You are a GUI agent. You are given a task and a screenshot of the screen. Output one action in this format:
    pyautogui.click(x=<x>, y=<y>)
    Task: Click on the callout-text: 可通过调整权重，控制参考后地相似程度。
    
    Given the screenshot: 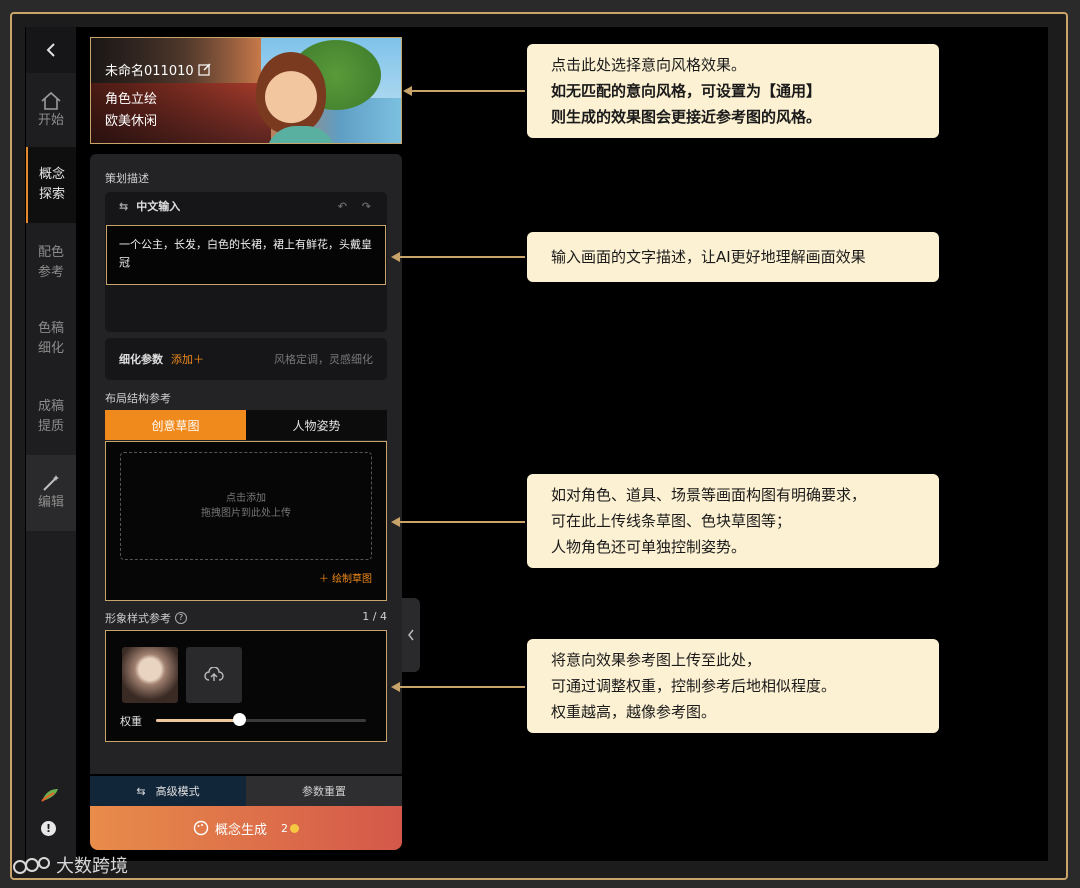 What is the action you would take?
    pyautogui.click(x=694, y=686)
    